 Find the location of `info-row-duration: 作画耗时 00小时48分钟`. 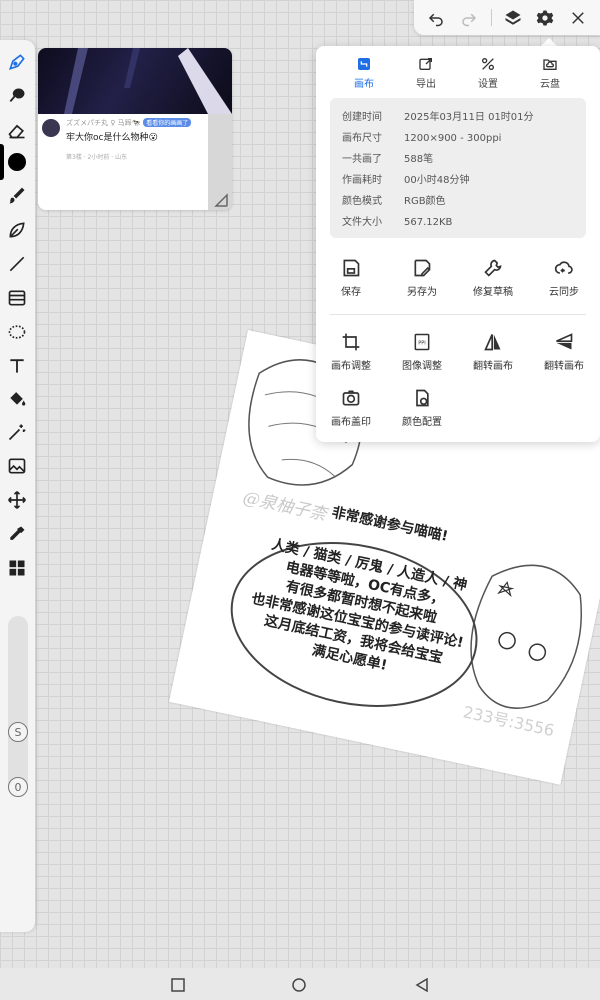

info-row-duration: 作画耗时 00小时48分钟 is located at coordinates (406, 180).